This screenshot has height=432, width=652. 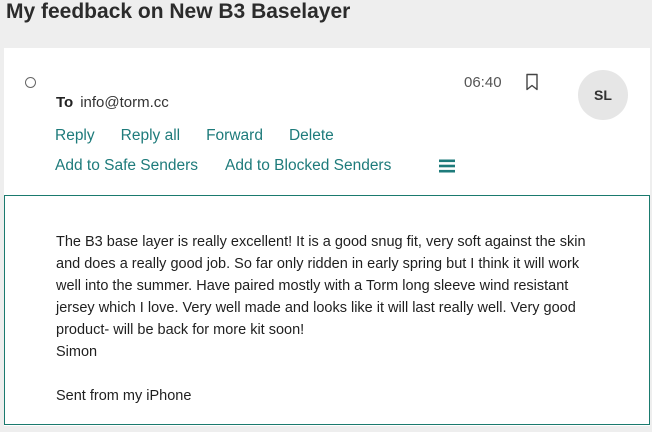 What do you see at coordinates (124, 396) in the screenshot?
I see `email-signature: Sent from my iPhone` at bounding box center [124, 396].